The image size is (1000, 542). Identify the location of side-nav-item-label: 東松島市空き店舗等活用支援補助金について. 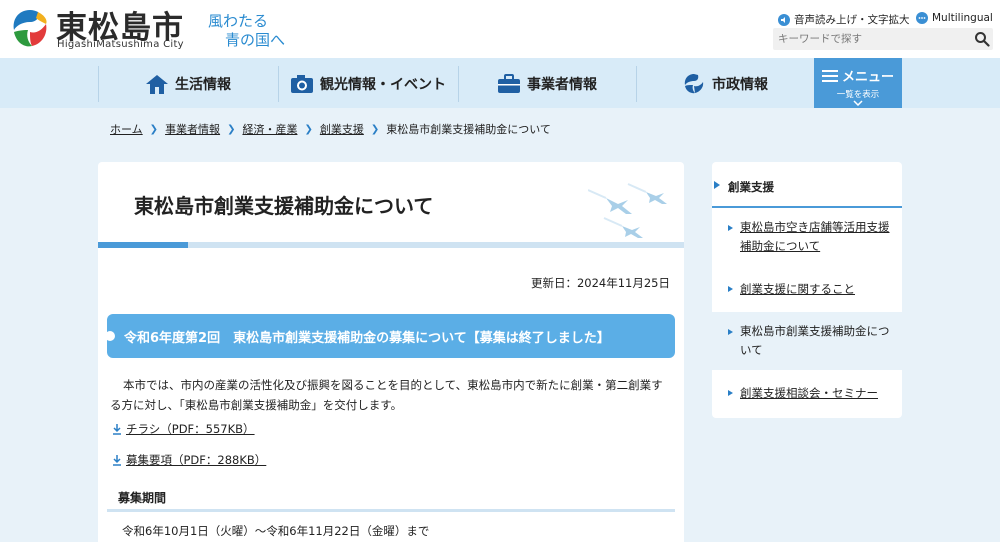
(815, 236).